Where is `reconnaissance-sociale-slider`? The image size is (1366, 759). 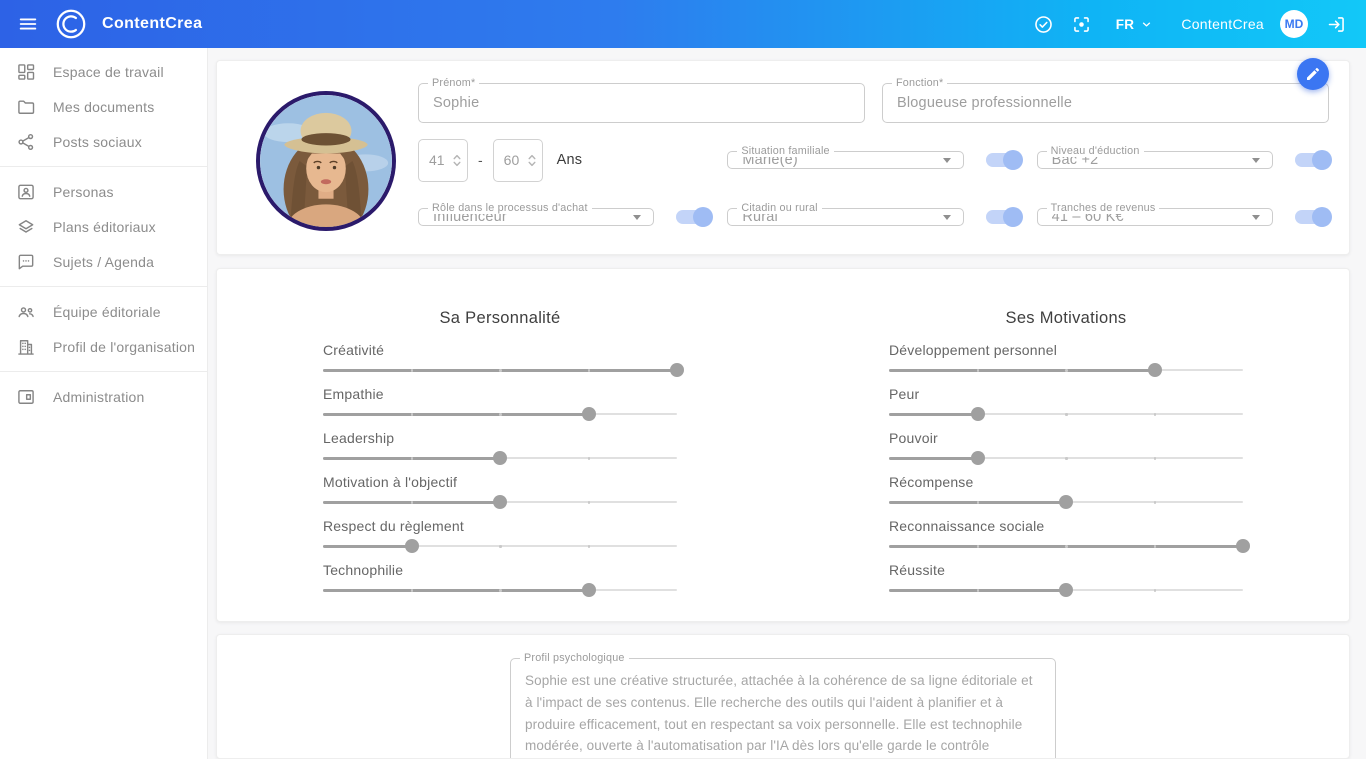
reconnaissance-sociale-slider is located at coordinates (1069, 546).